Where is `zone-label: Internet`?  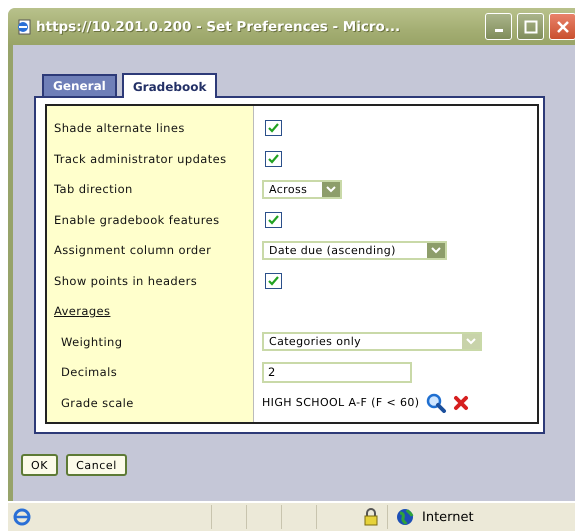
zone-label: Internet is located at coordinates (448, 517).